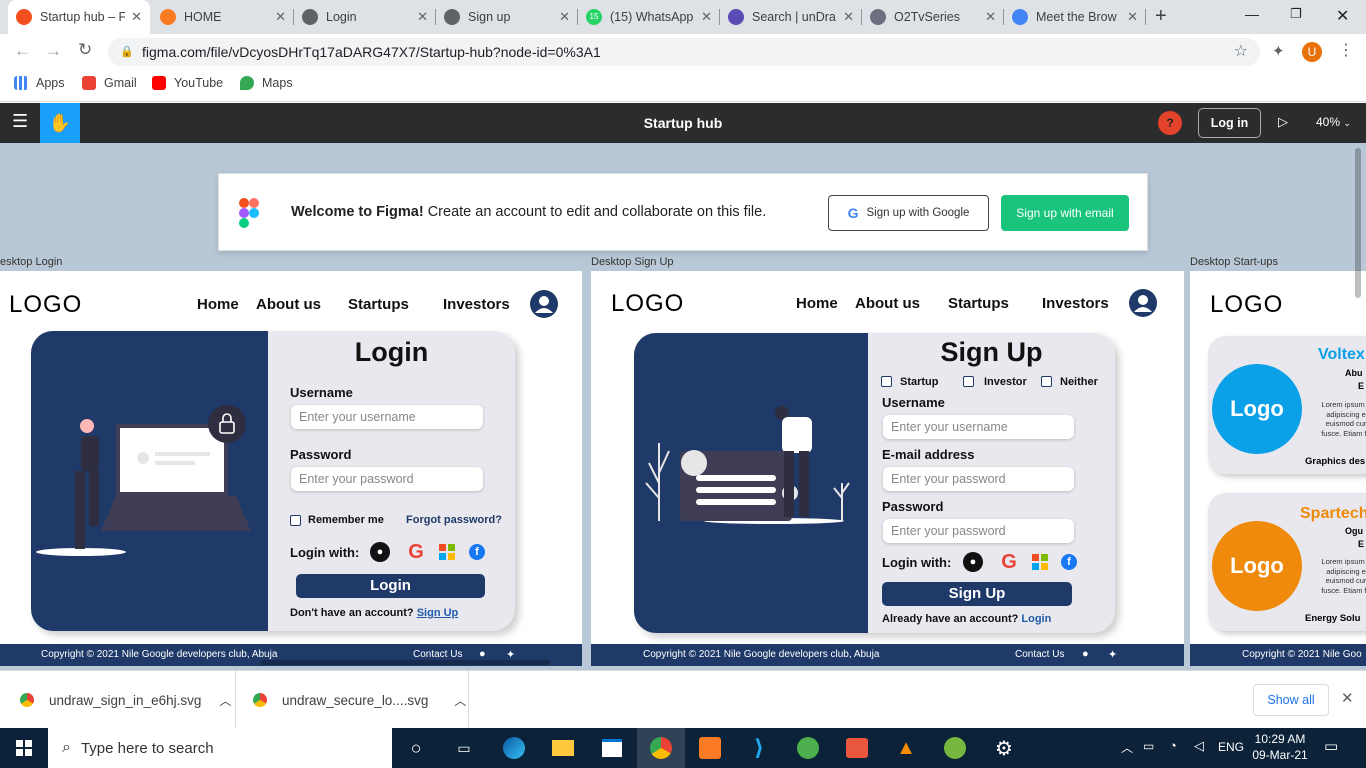  What do you see at coordinates (79, 17) in the screenshot?
I see `browser-tab: Startup hub – F ✕` at bounding box center [79, 17].